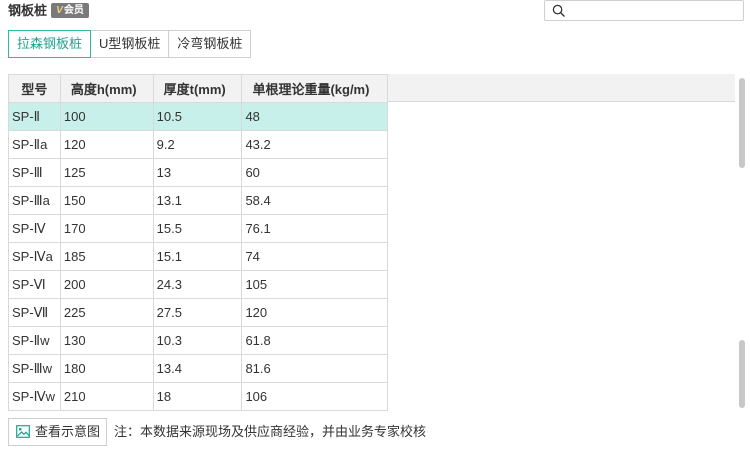  Describe the element at coordinates (28, 10) in the screenshot. I see `page-title: 钢板桩` at that location.